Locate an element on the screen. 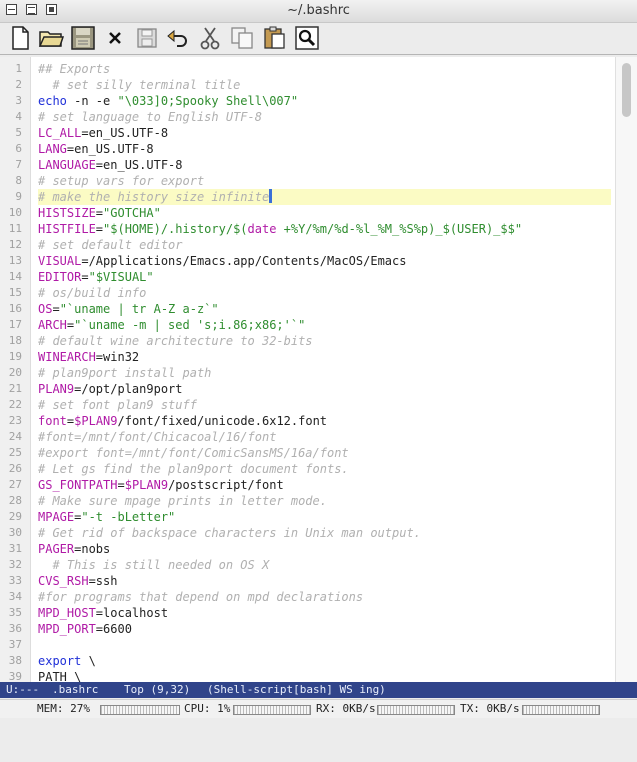 This screenshot has width=637, height=762. code-token: LC_ALL is located at coordinates (60, 133).